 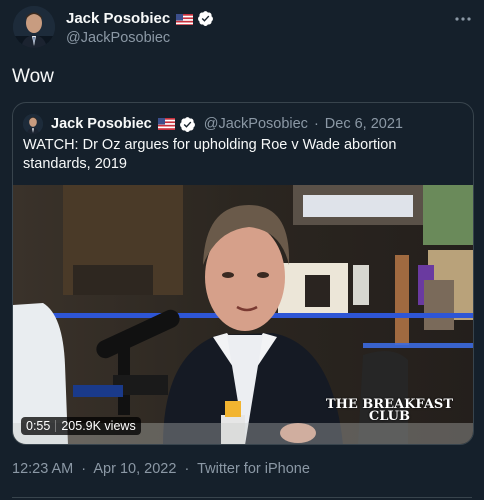 I want to click on author-name: Jack Posobiec, so click(x=118, y=18).